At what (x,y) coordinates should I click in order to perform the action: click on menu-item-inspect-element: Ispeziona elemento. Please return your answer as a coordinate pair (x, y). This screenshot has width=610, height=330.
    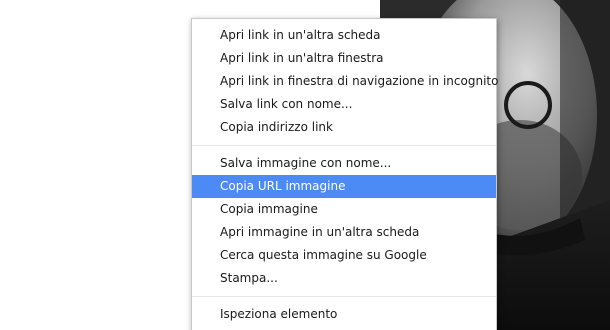
    Looking at the image, I should click on (344, 314).